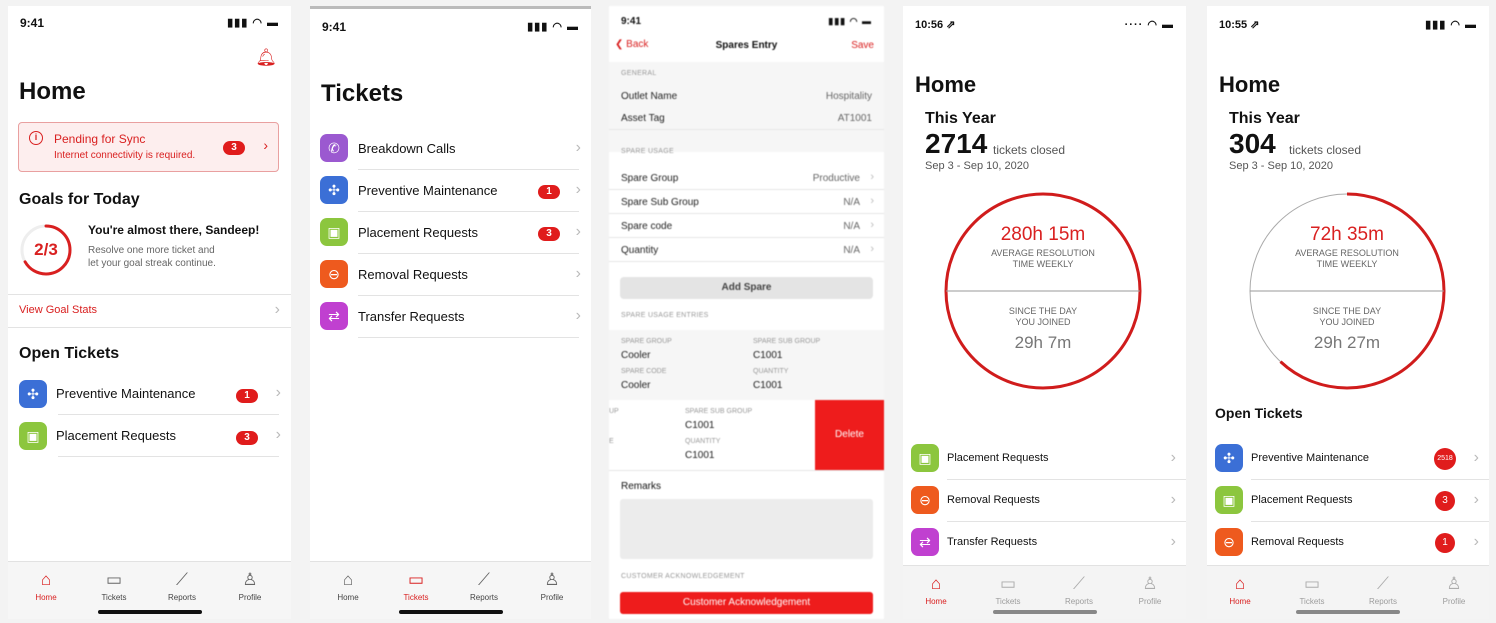  What do you see at coordinates (1445, 459) in the screenshot?
I see `ticket-badge: 2518` at bounding box center [1445, 459].